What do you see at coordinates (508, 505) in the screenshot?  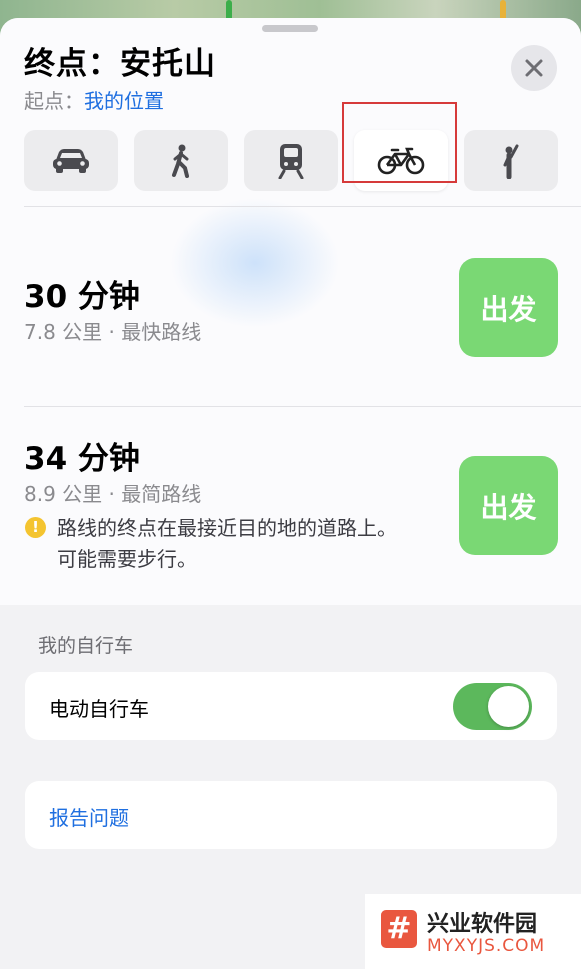 I see `route-2-go-button: 出发` at bounding box center [508, 505].